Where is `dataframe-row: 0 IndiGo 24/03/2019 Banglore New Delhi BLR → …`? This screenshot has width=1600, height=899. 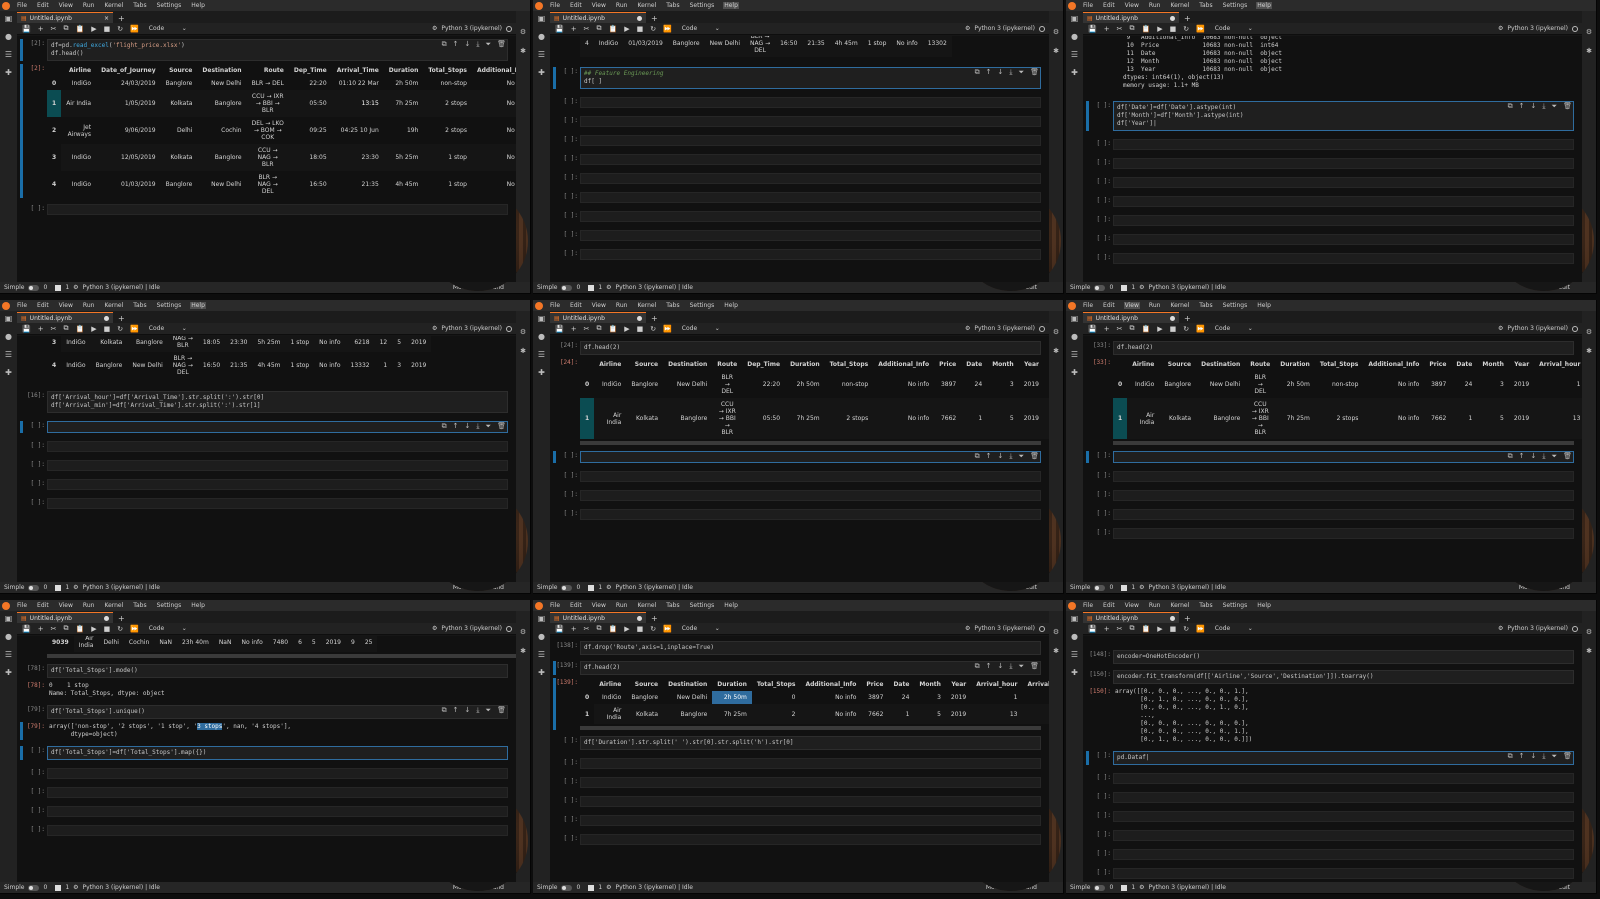 dataframe-row: 0 IndiGo 24/03/2019 Banglore New Delhi BLR → … is located at coordinates (281, 83).